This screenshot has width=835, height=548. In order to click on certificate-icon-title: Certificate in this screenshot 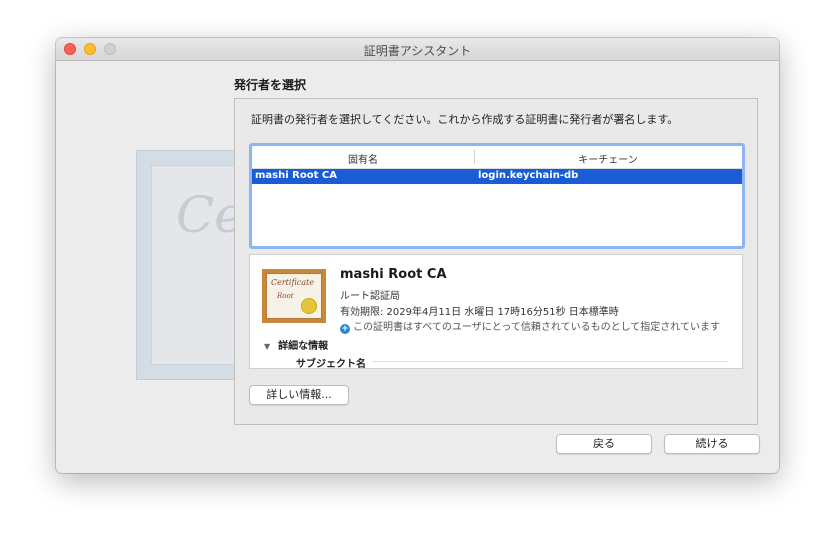, I will do `click(292, 282)`.